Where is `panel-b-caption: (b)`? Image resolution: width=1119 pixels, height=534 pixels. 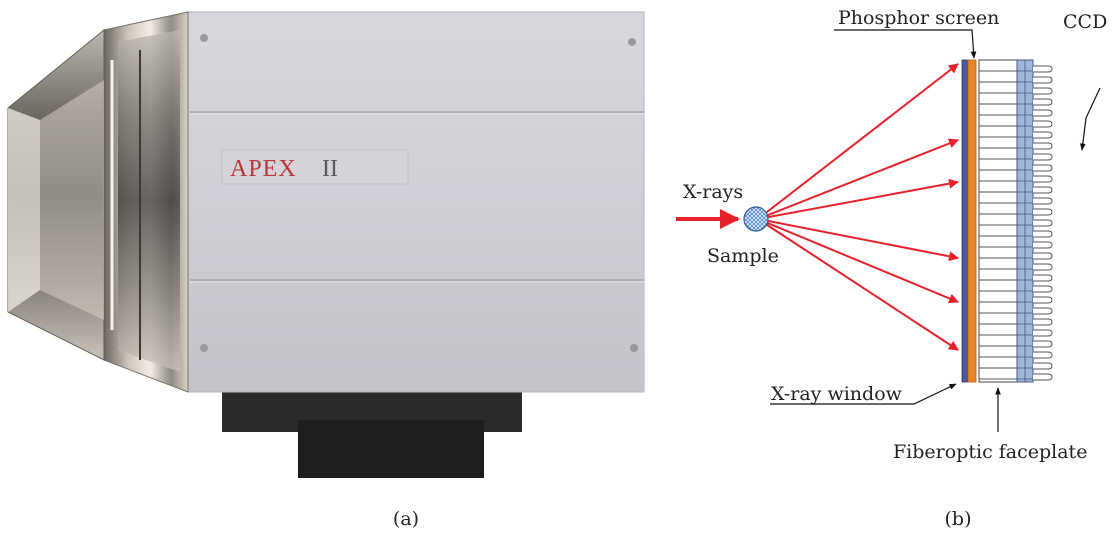 panel-b-caption: (b) is located at coordinates (958, 519).